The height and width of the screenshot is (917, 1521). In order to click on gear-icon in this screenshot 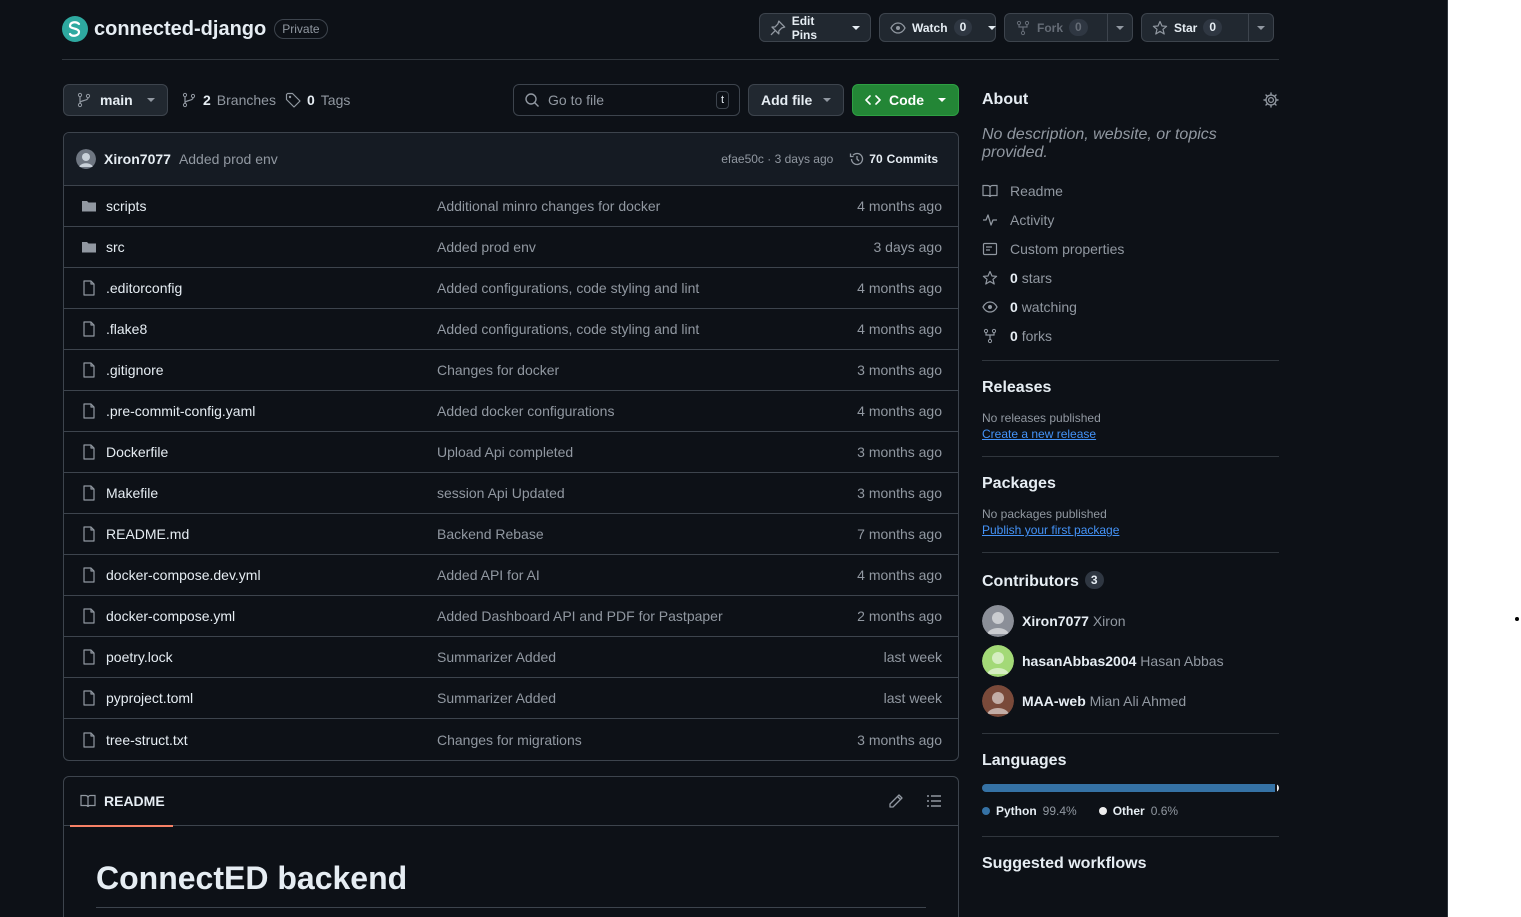, I will do `click(1271, 100)`.